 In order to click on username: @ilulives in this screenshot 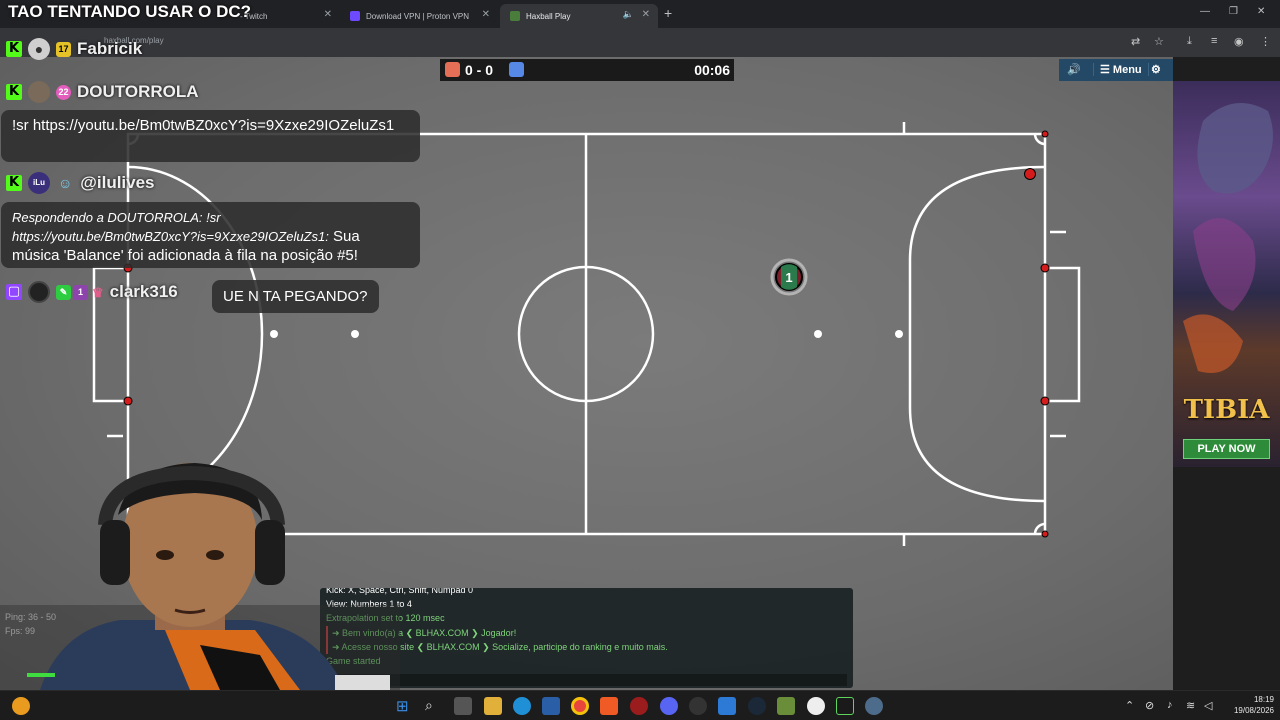, I will do `click(117, 182)`.